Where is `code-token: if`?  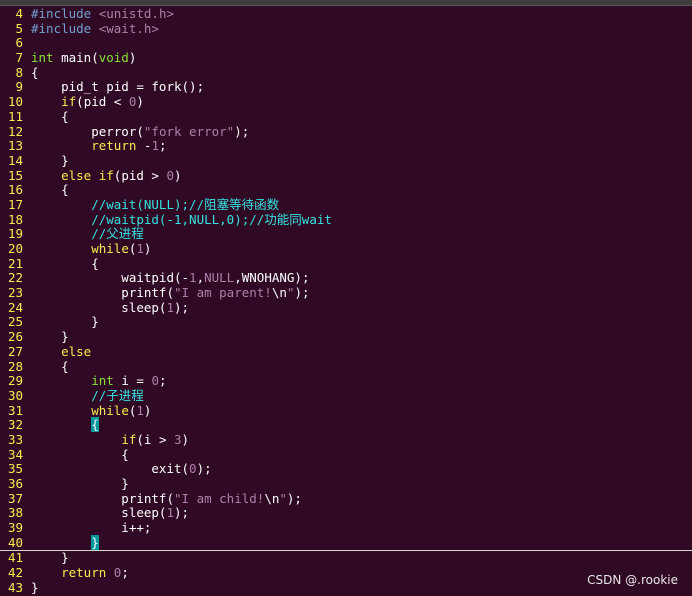
code-token: if is located at coordinates (69, 102).